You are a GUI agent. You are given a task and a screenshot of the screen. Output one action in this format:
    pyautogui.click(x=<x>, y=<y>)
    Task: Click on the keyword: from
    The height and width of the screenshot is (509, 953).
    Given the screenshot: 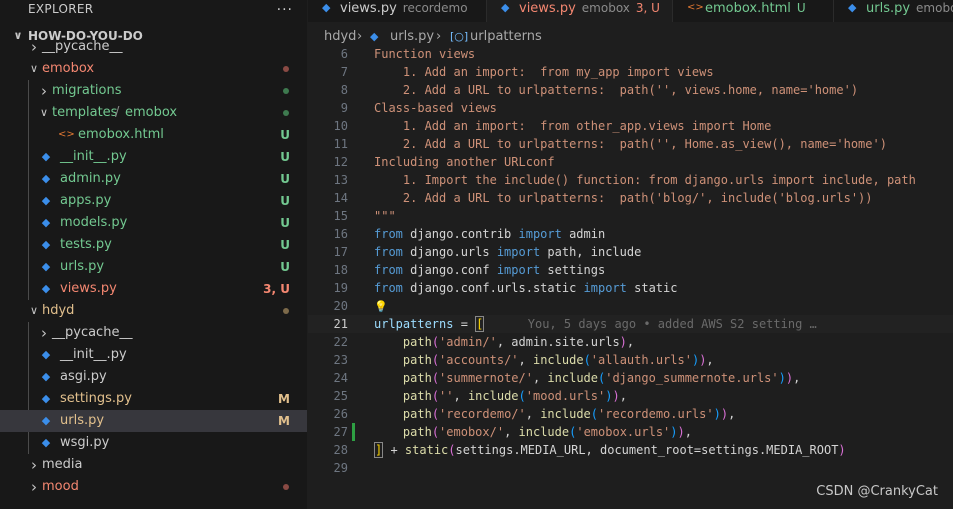 What is the action you would take?
    pyautogui.click(x=388, y=234)
    